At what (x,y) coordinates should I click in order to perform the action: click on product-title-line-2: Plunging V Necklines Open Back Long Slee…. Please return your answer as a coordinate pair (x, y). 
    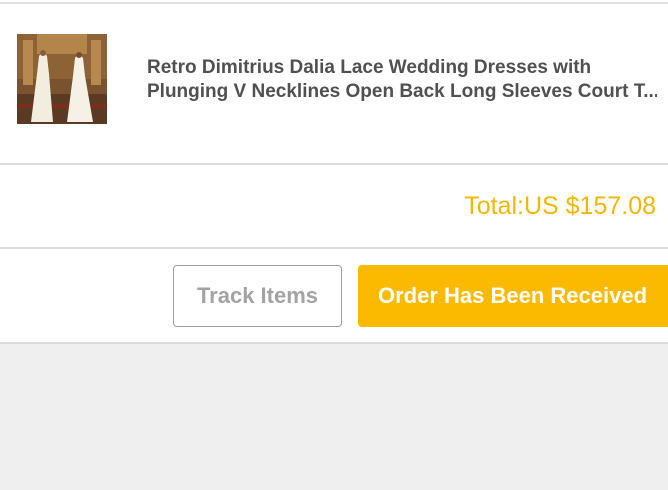
    Looking at the image, I should click on (402, 91).